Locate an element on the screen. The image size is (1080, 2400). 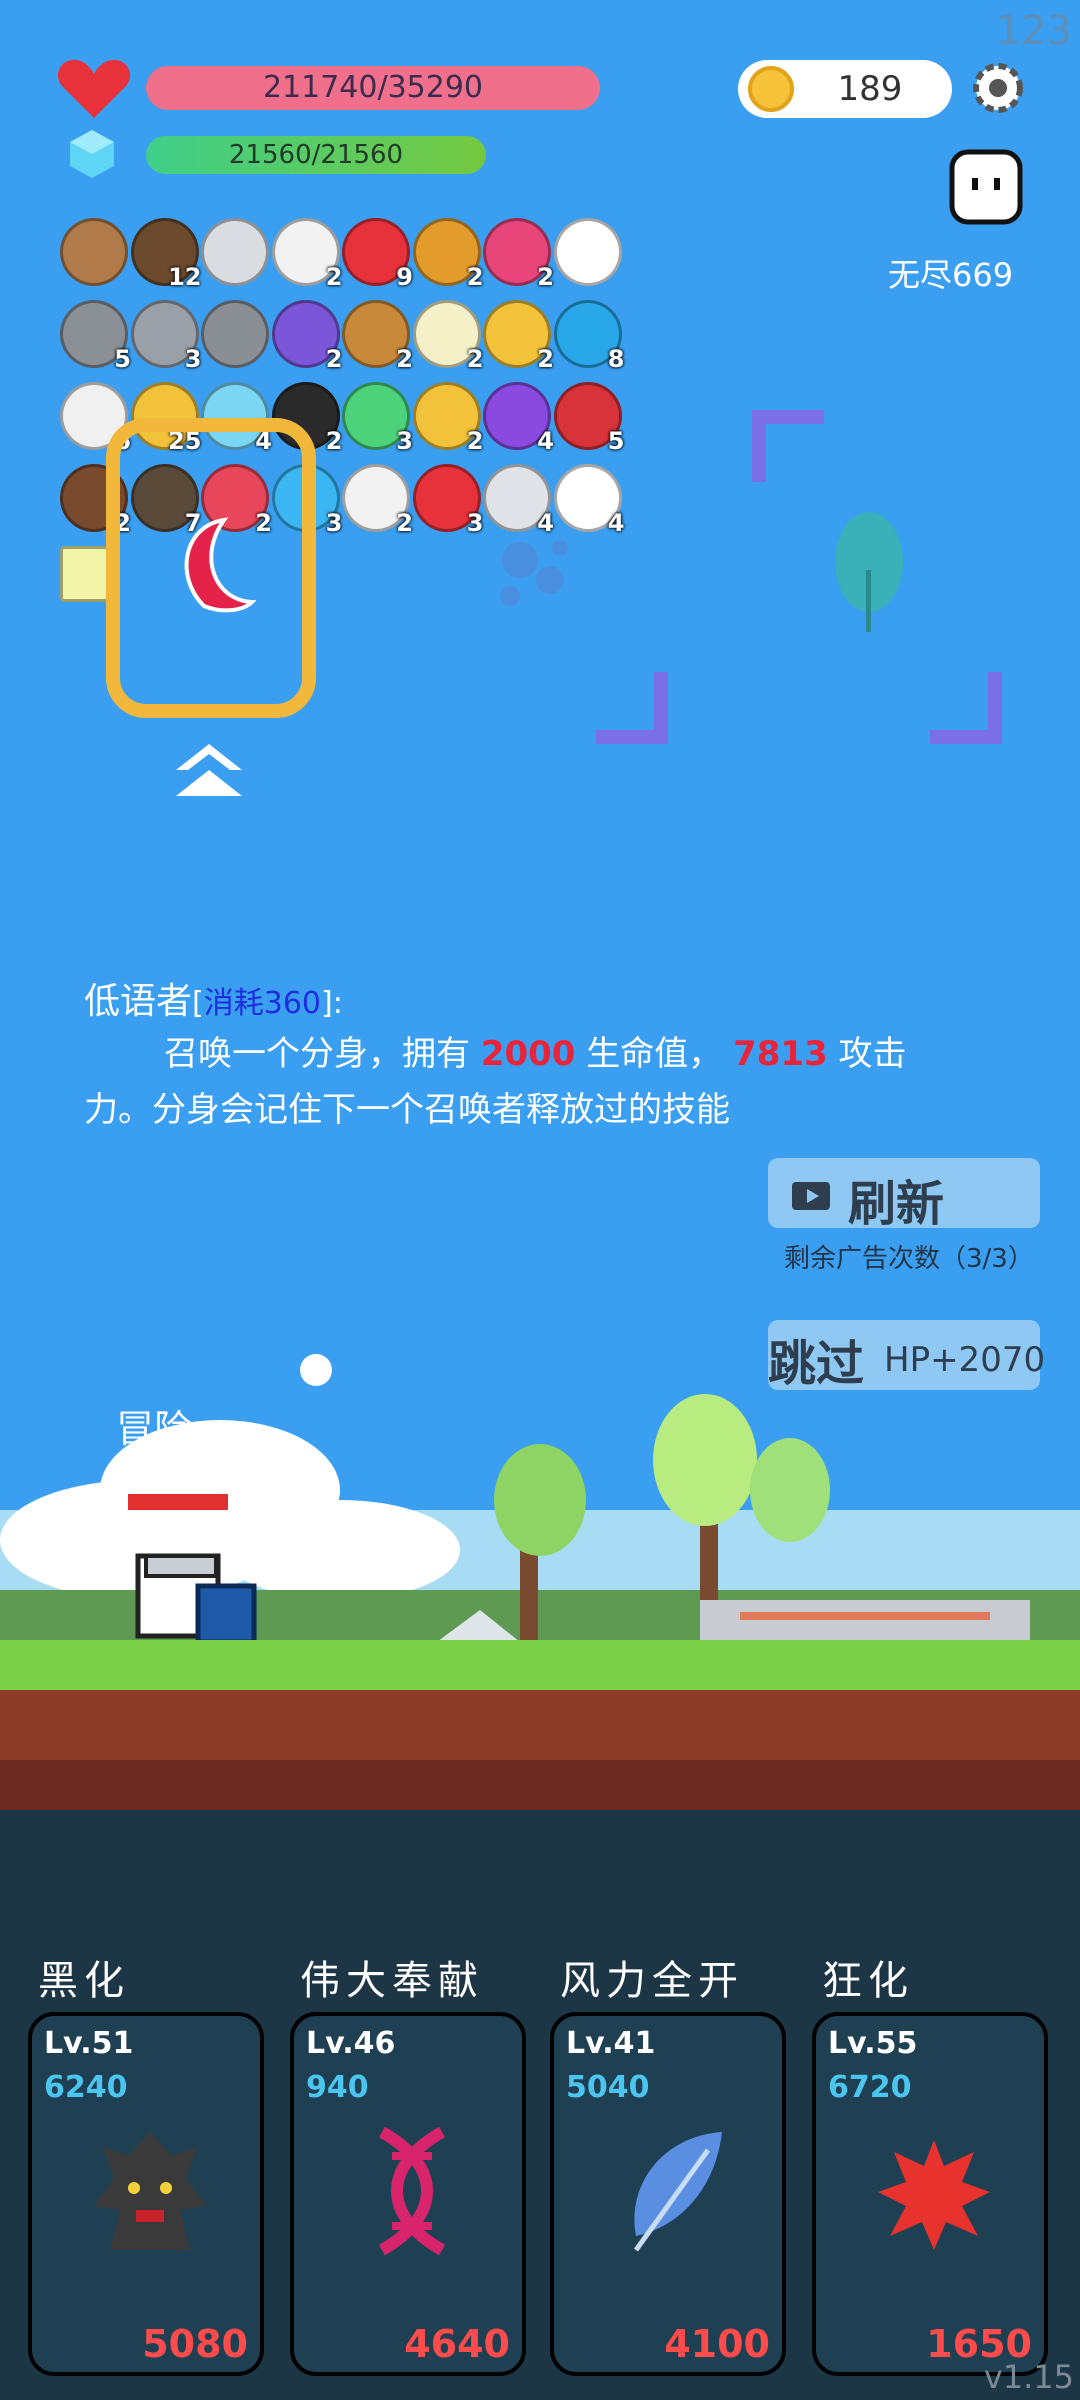
card-name-4: 狂化 is located at coordinates (868, 1981).